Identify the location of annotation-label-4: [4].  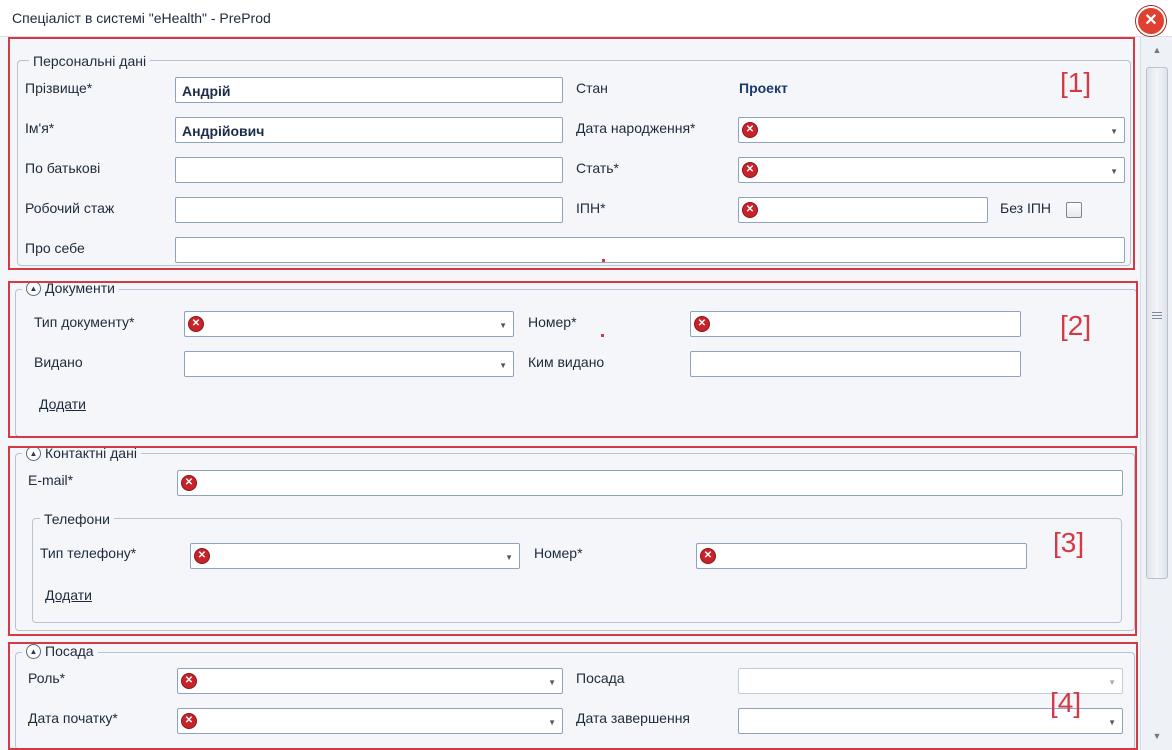
(1066, 702).